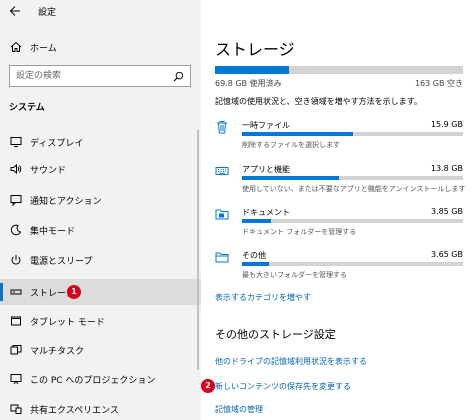 Image resolution: width=474 pixels, height=420 pixels. What do you see at coordinates (100, 260) in the screenshot?
I see `sidebar-item-power: 電源とスリープ` at bounding box center [100, 260].